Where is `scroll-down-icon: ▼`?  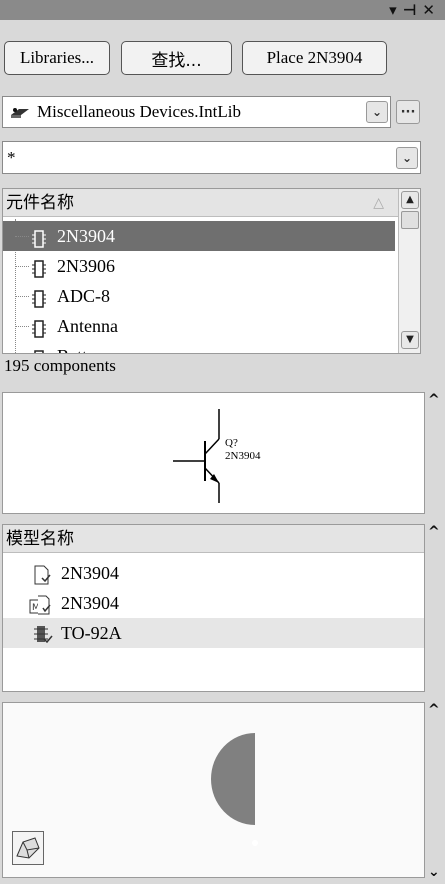 scroll-down-icon: ▼ is located at coordinates (410, 340).